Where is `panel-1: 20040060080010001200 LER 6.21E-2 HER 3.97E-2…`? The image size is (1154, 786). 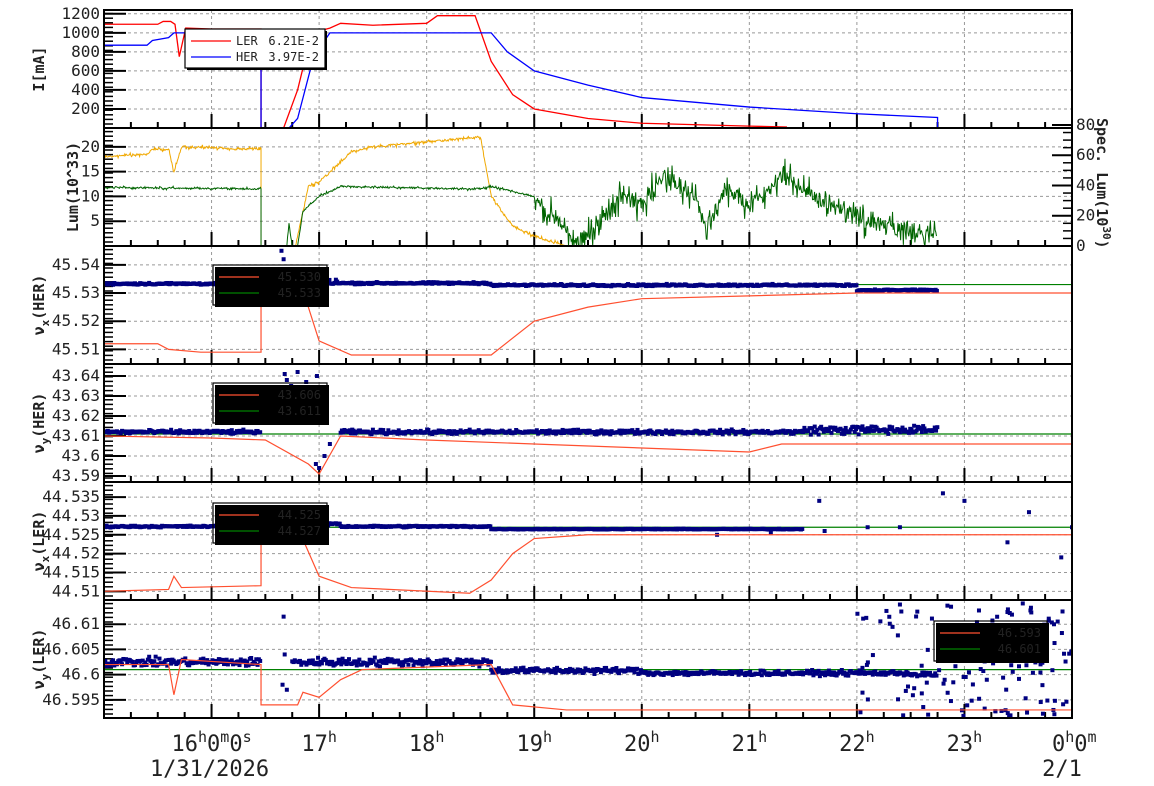
panel-1: 20040060080010001200 LER 6.21E-2 HER 3.97E-2… is located at coordinates (551, 66).